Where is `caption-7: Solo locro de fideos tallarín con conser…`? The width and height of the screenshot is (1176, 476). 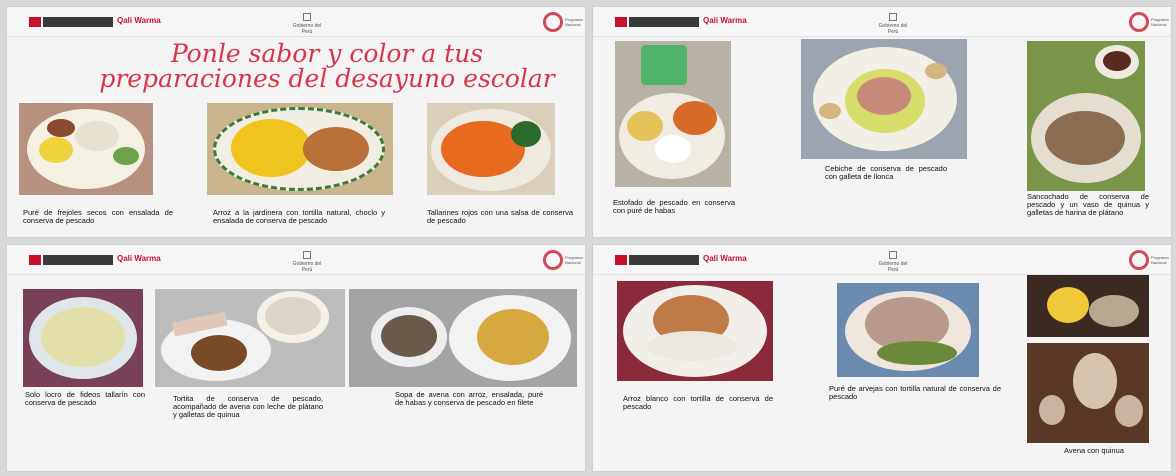
caption-7: Solo locro de fideos tallarín con conser… is located at coordinates (85, 398).